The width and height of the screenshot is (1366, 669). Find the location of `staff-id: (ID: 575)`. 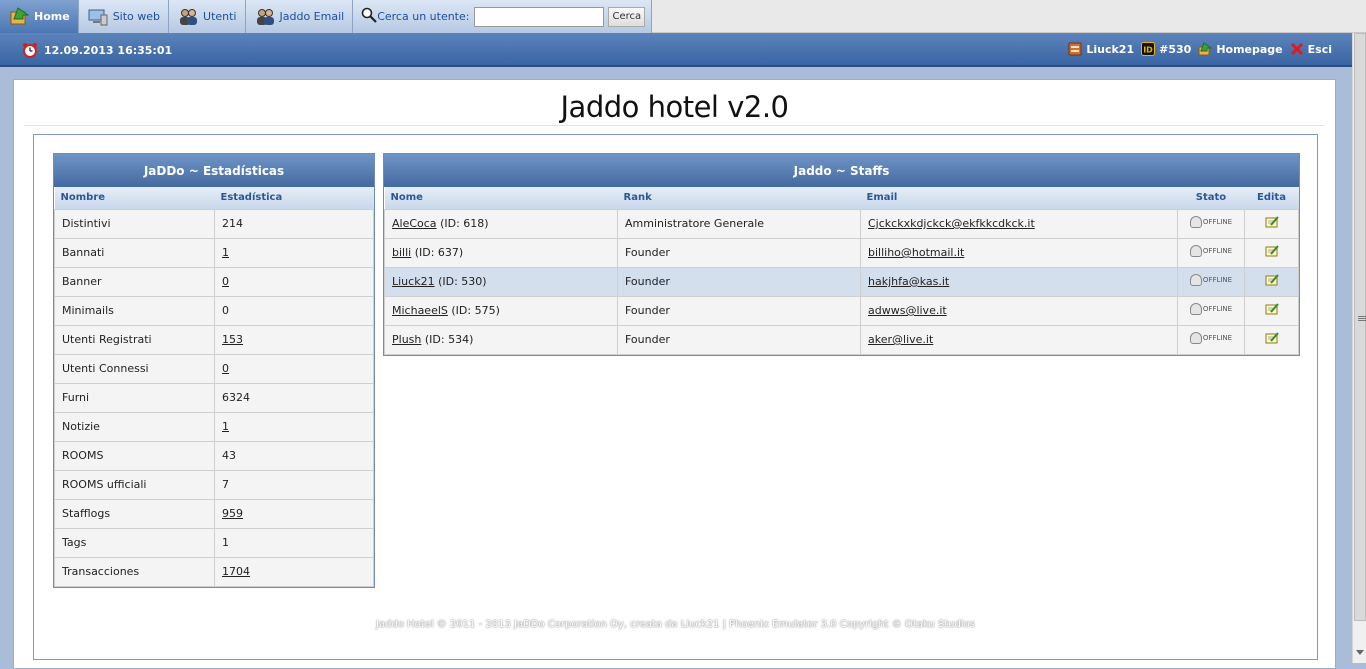

staff-id: (ID: 575) is located at coordinates (475, 310).